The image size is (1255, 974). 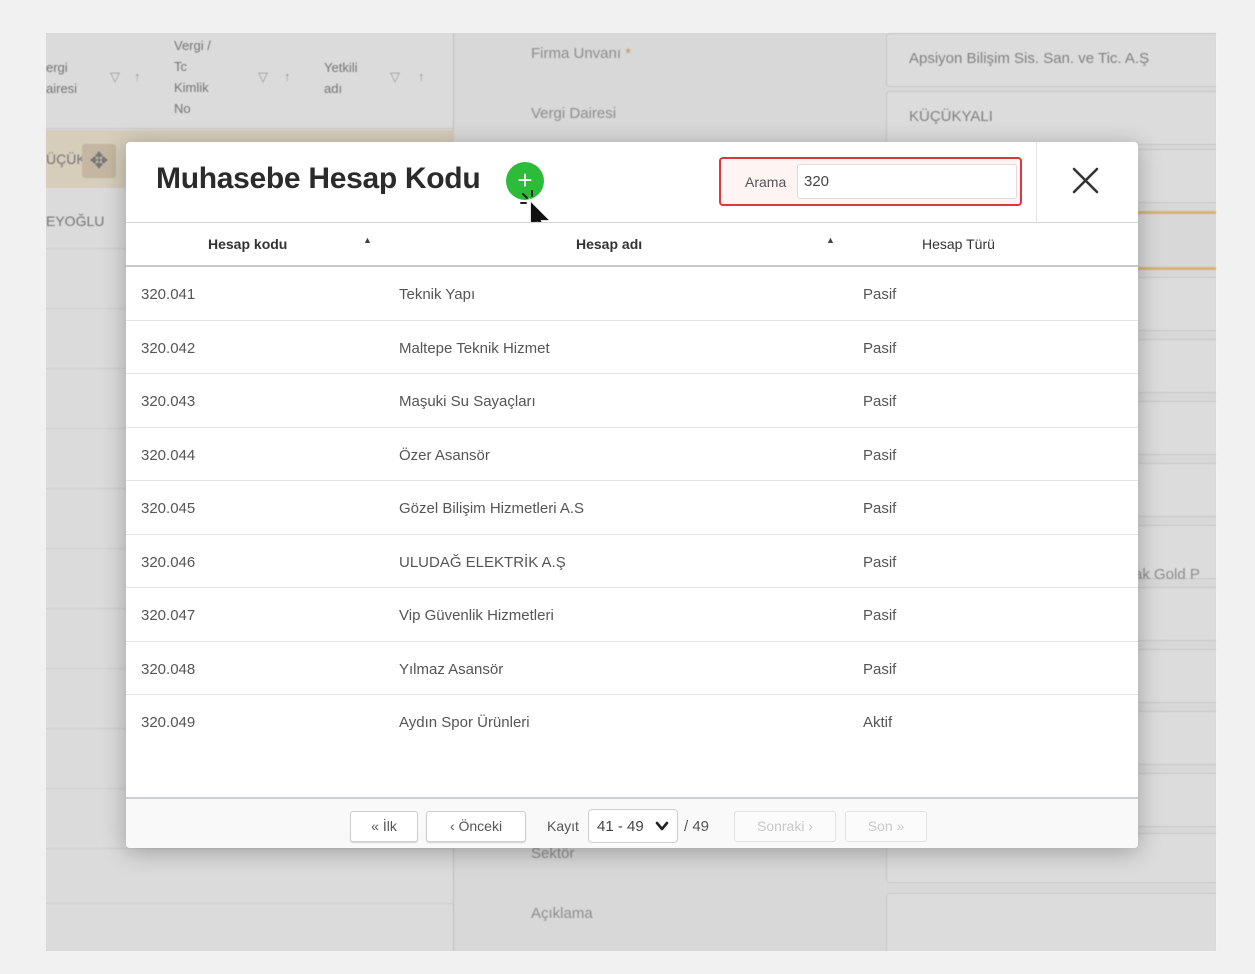 I want to click on cell-hesap-kodu: 320.046, so click(x=168, y=562).